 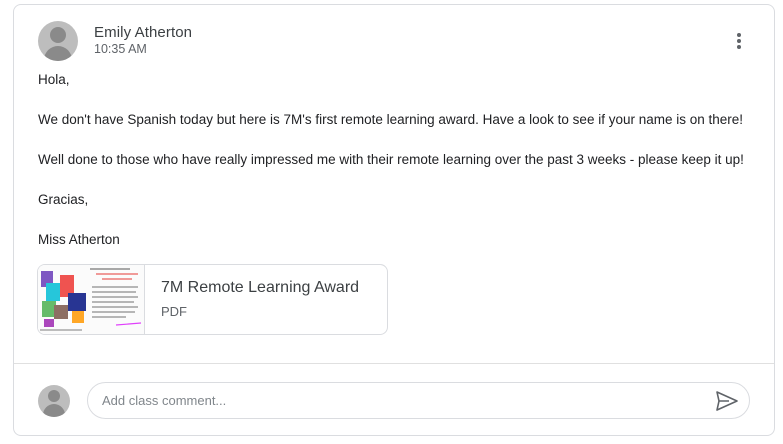 What do you see at coordinates (418, 400) in the screenshot?
I see `class-comment-input` at bounding box center [418, 400].